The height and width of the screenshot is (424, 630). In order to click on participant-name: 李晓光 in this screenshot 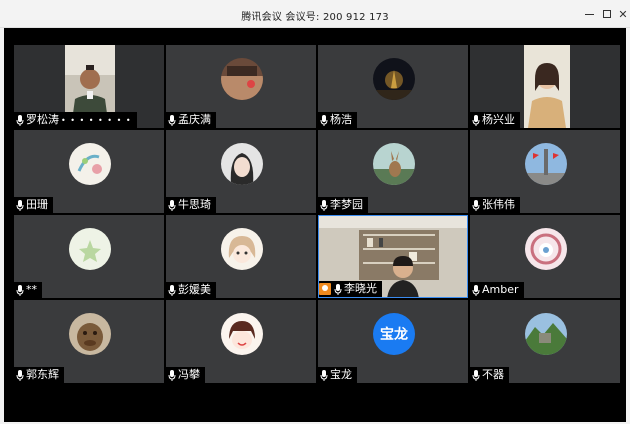, I will do `click(360, 288)`.